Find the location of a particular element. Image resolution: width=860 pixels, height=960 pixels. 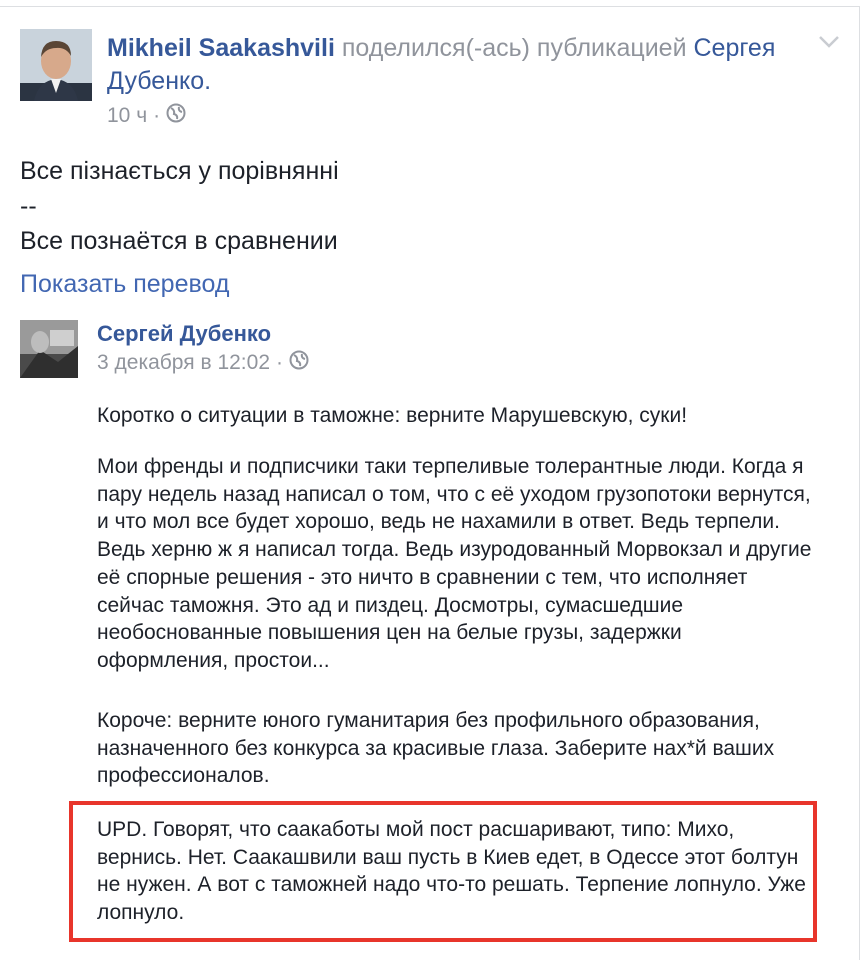

post-line: Все познаётся в сравнении is located at coordinates (179, 241).